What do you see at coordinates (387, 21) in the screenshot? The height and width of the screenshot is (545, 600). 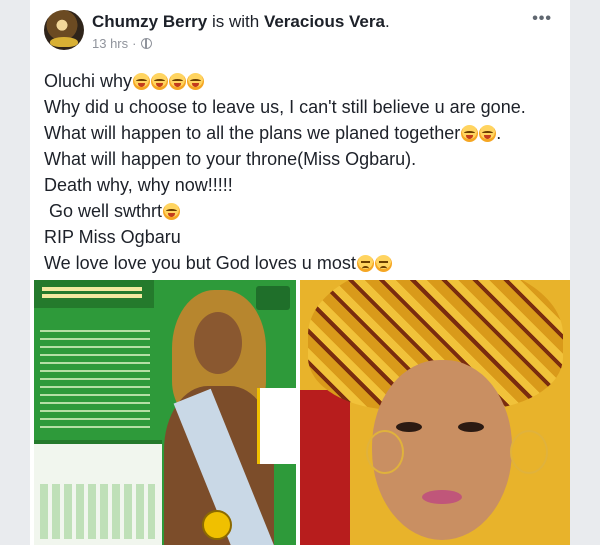 I see `title-period: .` at bounding box center [387, 21].